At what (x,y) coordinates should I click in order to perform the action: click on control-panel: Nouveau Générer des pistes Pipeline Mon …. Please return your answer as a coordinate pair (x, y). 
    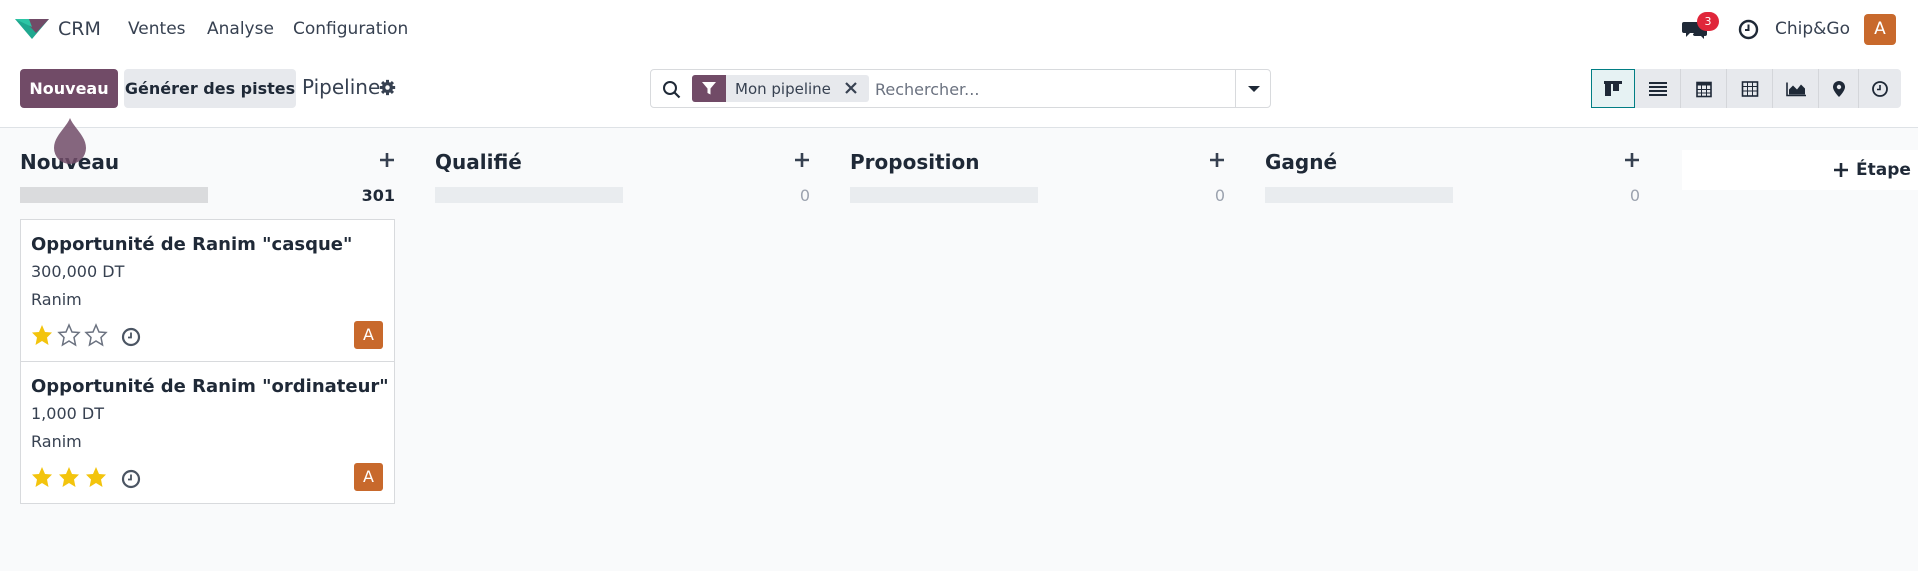
    Looking at the image, I should click on (959, 93).